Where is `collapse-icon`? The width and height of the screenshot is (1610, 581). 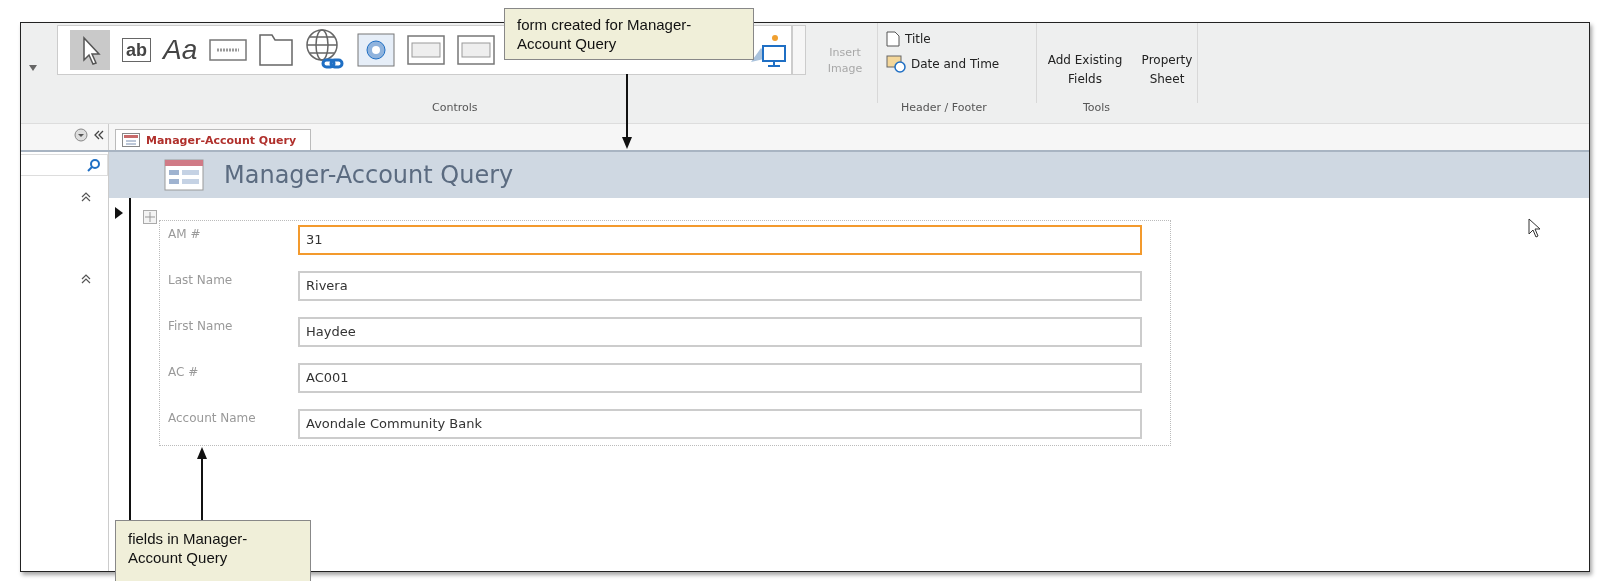 collapse-icon is located at coordinates (99, 134).